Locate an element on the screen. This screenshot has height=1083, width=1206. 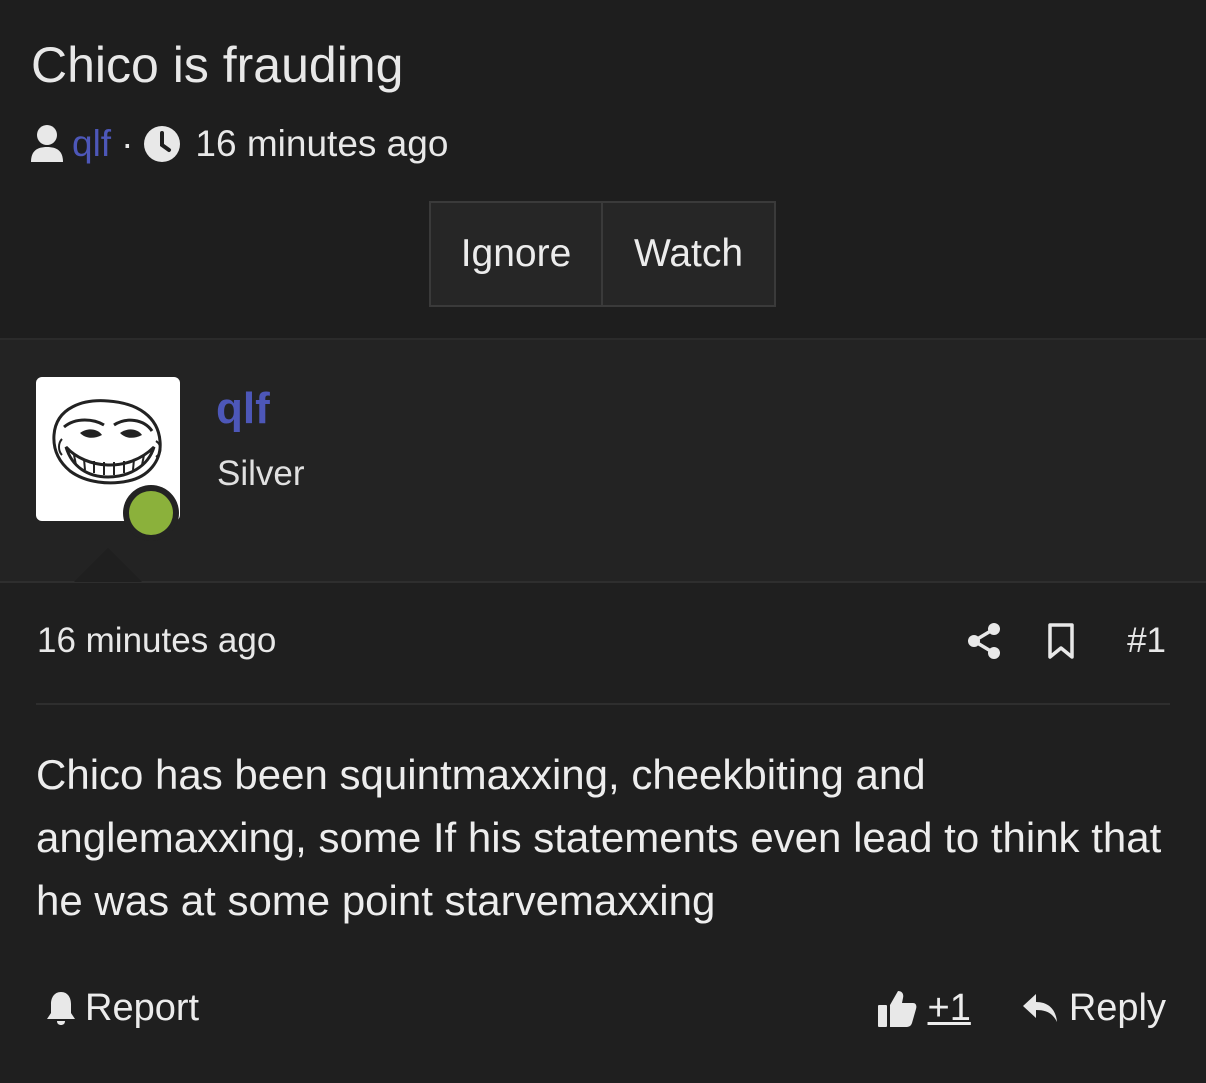
post-time: 16 minutes ago is located at coordinates (156, 641).